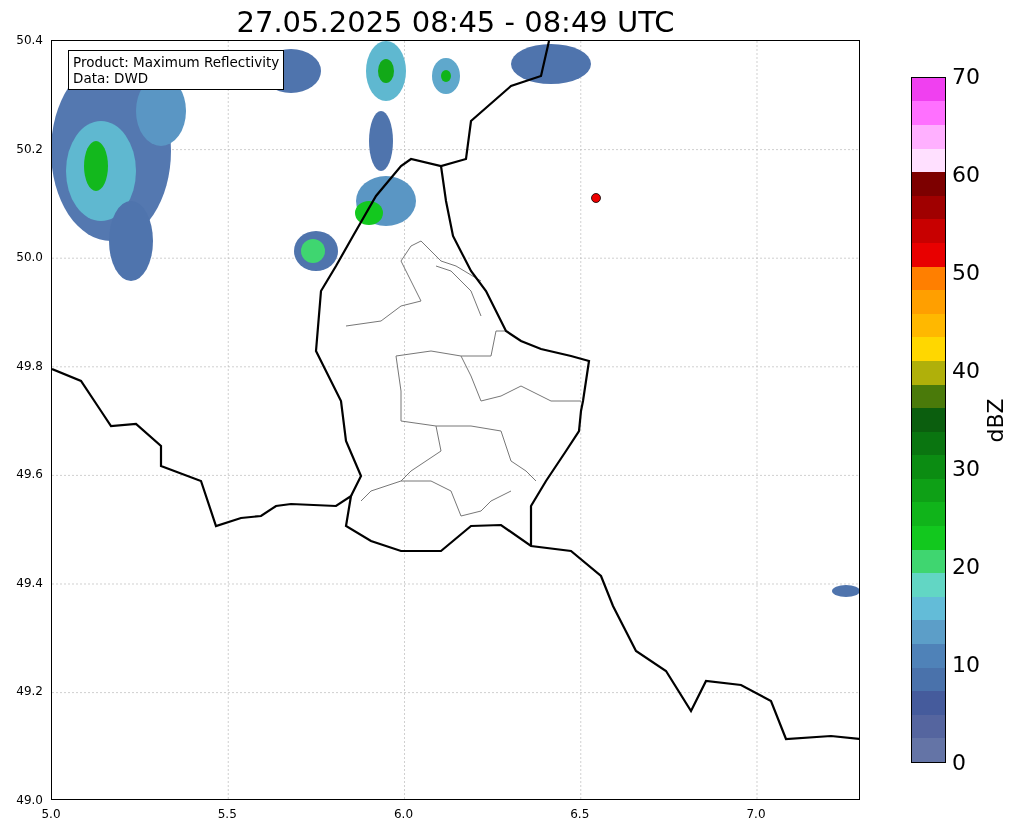 The height and width of the screenshot is (834, 1023). I want to click on colorbar-tick-label: 50, so click(965, 273).